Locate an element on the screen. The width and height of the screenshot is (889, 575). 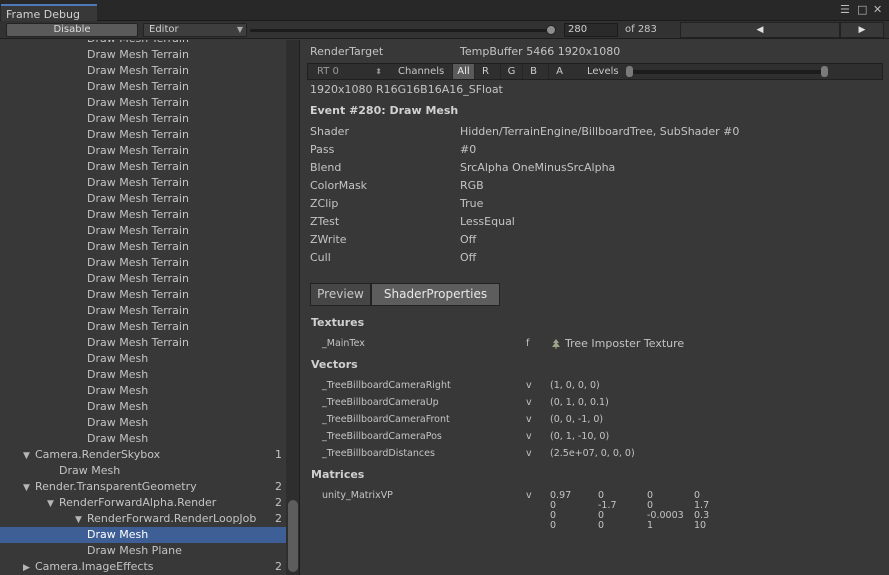
state-key: Cull is located at coordinates (320, 257).